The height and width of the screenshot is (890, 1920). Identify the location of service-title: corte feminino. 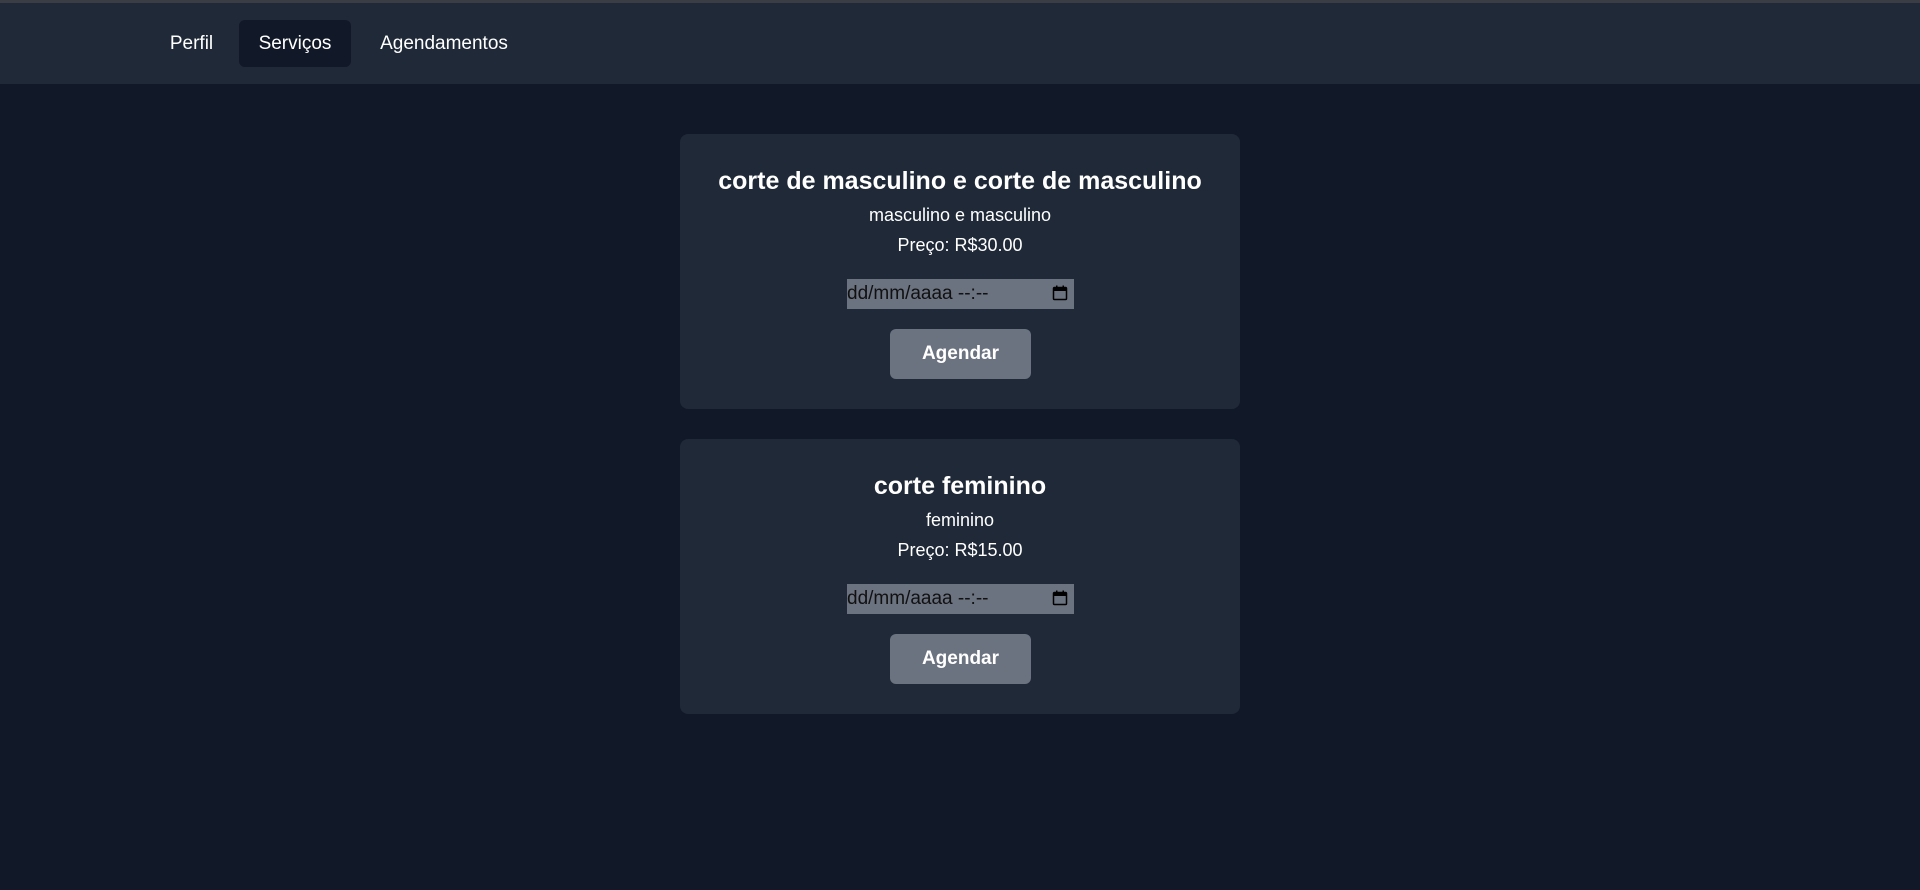
(960, 486).